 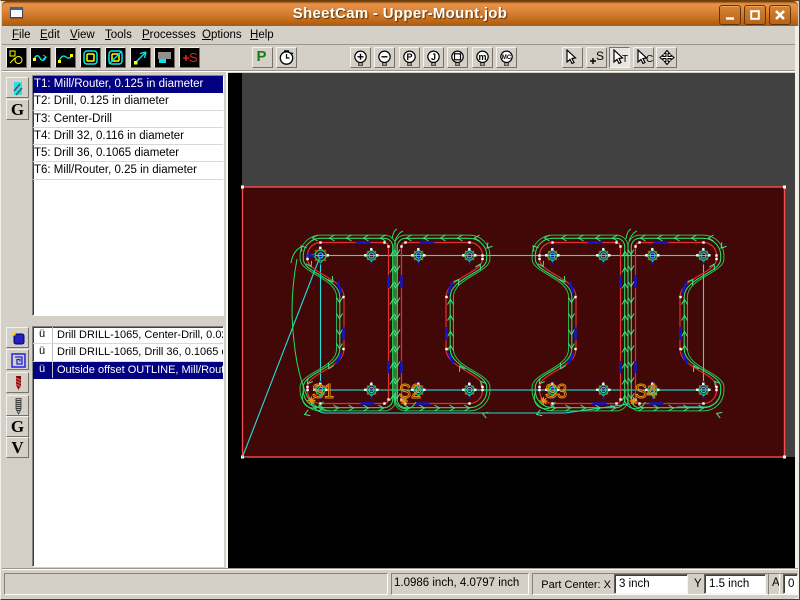 What do you see at coordinates (482, 57) in the screenshot?
I see `svg-text: m` at bounding box center [482, 57].